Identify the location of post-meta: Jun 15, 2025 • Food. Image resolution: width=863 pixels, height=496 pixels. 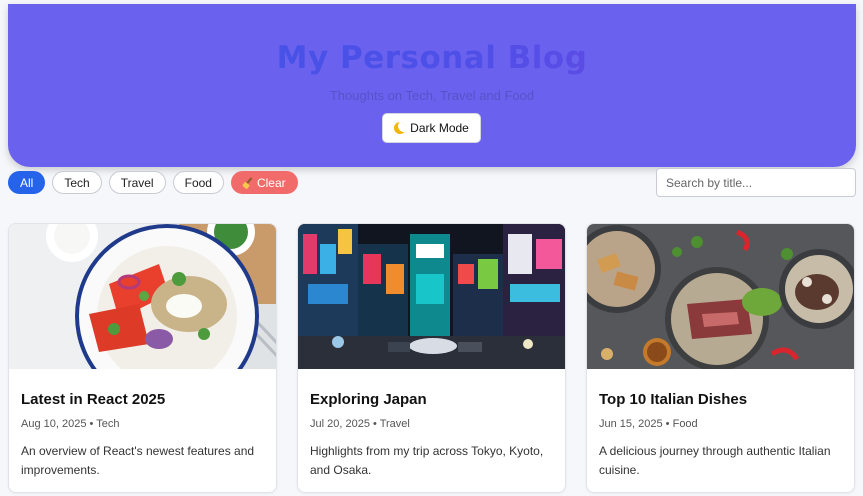
(648, 424).